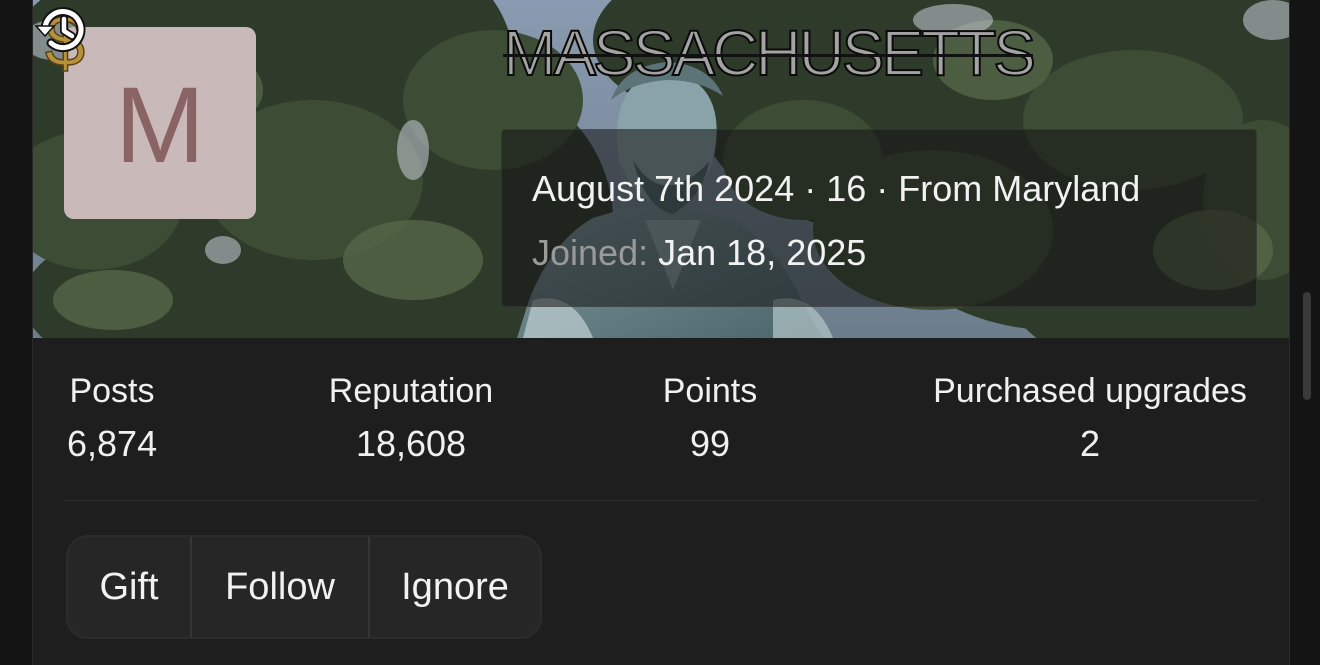 This screenshot has width=1320, height=665. I want to click on profile-info-line: August 7th 2024 · 16 · From Maryland, so click(836, 188).